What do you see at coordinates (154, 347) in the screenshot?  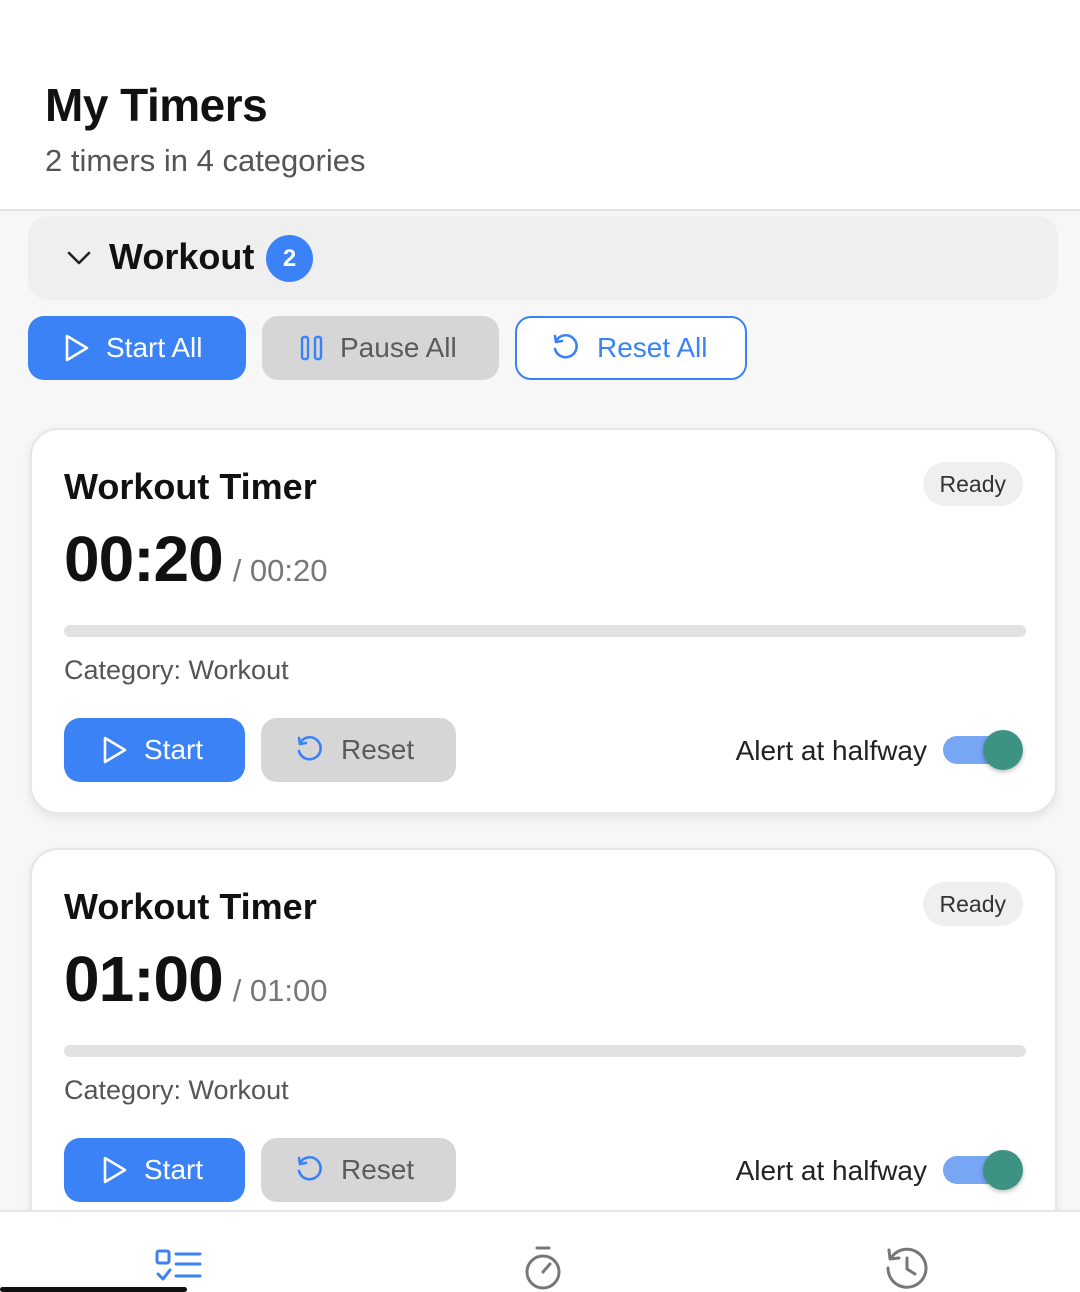 I see `start-all-label: Start All` at bounding box center [154, 347].